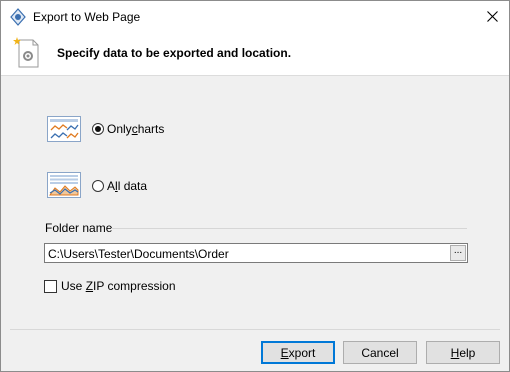  I want to click on radio-only-charts: Onlycharts, so click(128, 129).